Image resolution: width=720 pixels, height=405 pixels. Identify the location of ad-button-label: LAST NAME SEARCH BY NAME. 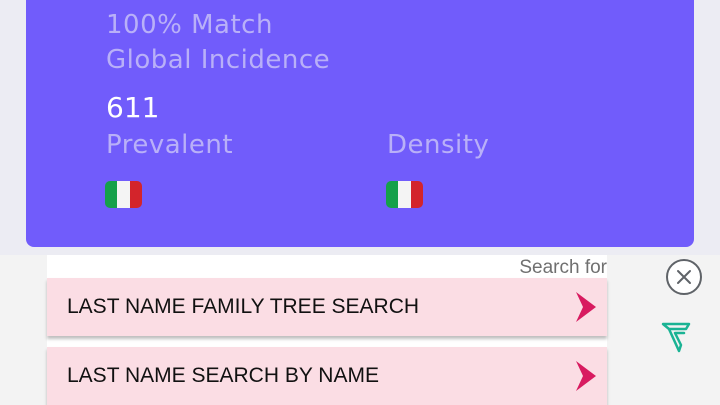
(223, 375).